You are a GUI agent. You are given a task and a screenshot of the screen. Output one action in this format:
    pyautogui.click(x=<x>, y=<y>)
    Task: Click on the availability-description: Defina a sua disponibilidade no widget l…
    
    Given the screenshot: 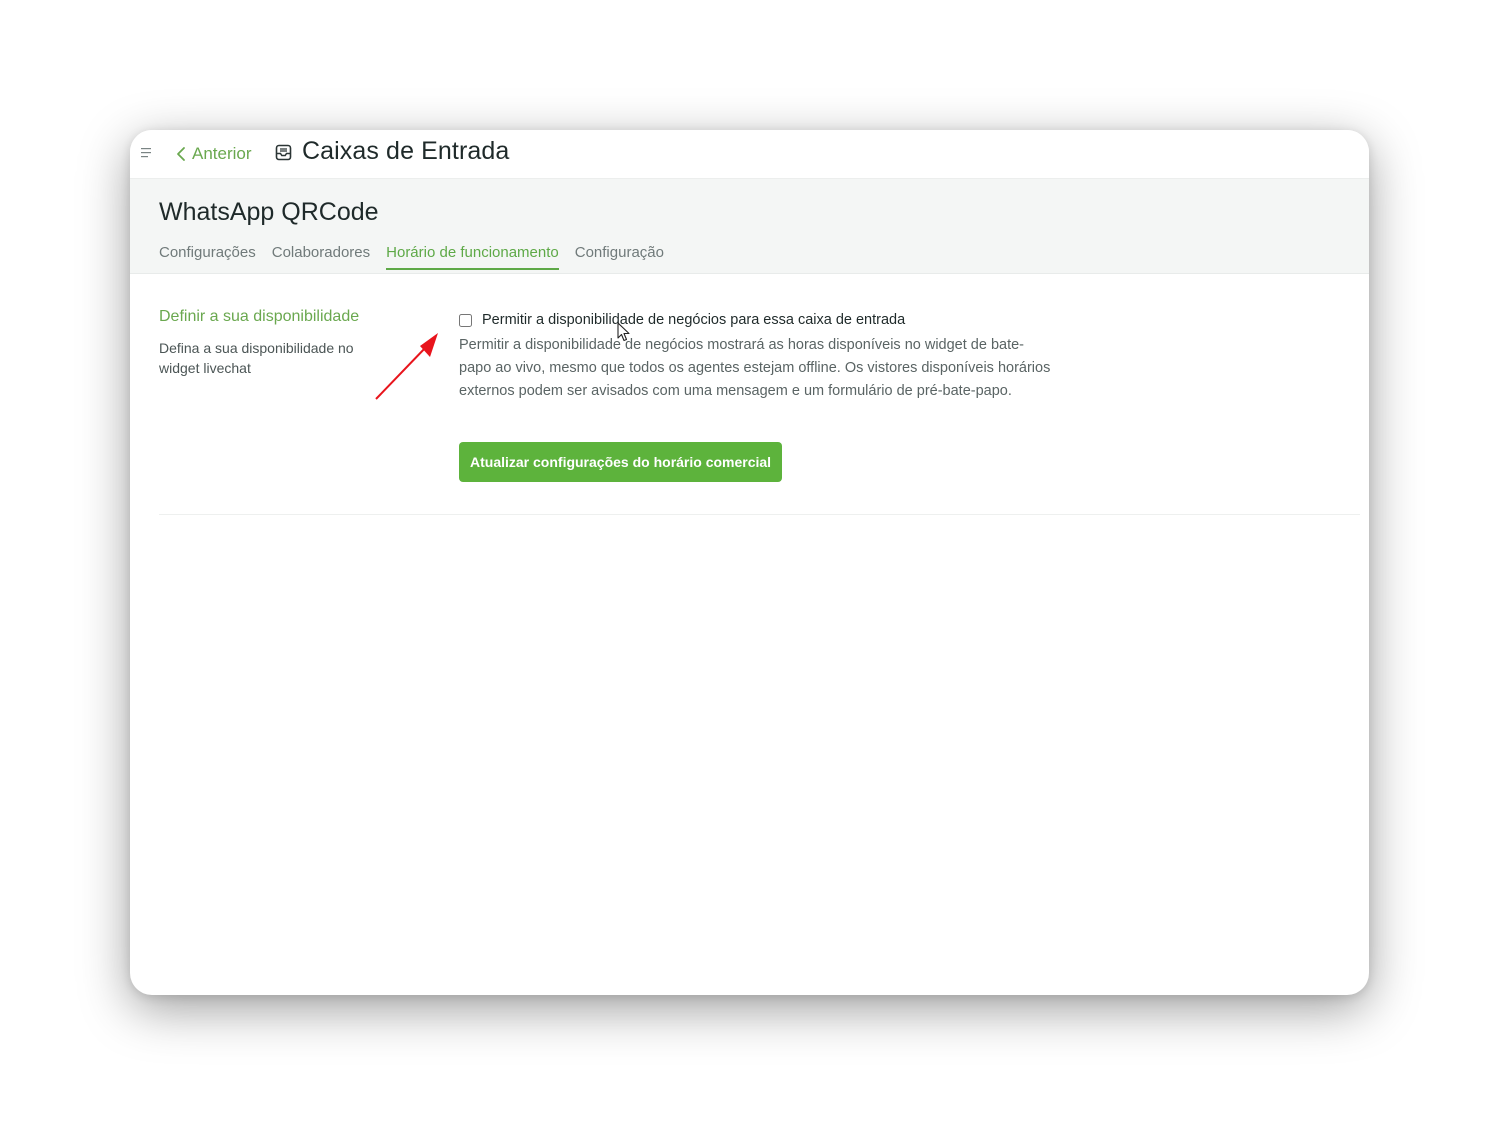 What is the action you would take?
    pyautogui.click(x=256, y=358)
    